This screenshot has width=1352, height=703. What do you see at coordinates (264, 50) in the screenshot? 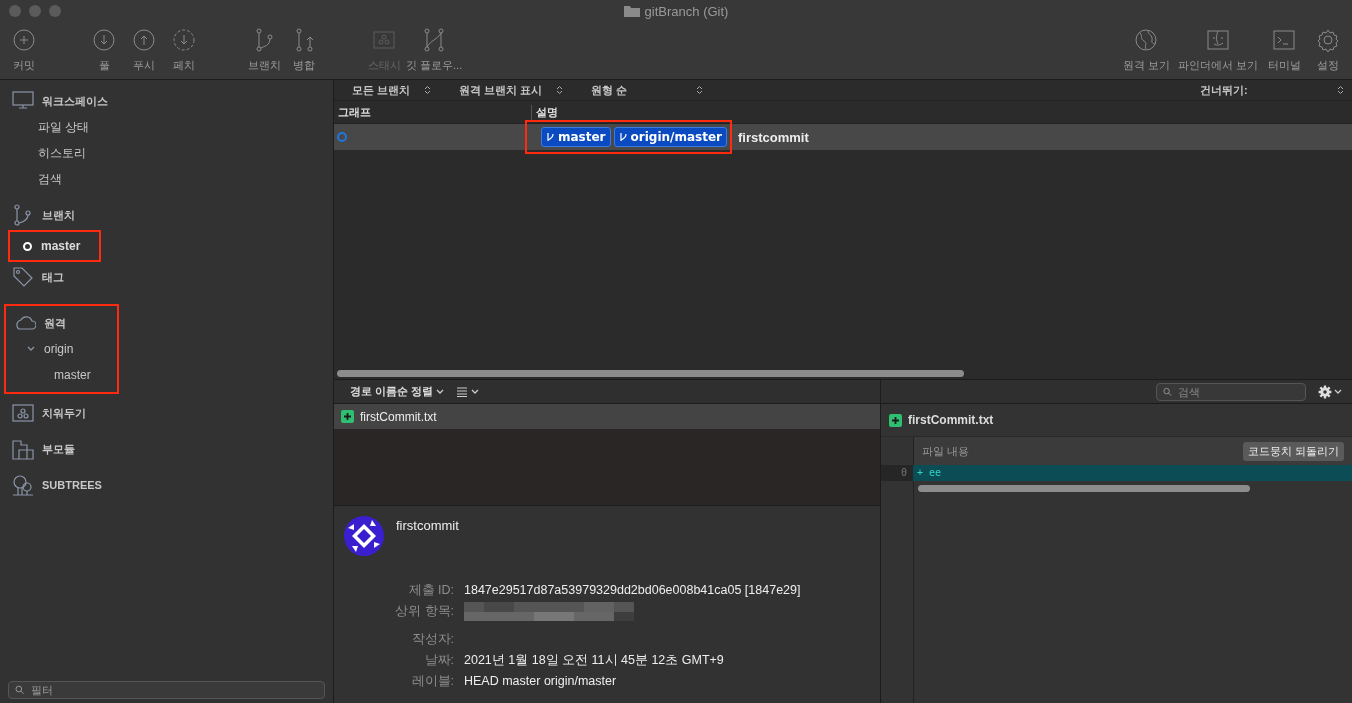
I see `toolbar-button: 브랜치` at bounding box center [264, 50].